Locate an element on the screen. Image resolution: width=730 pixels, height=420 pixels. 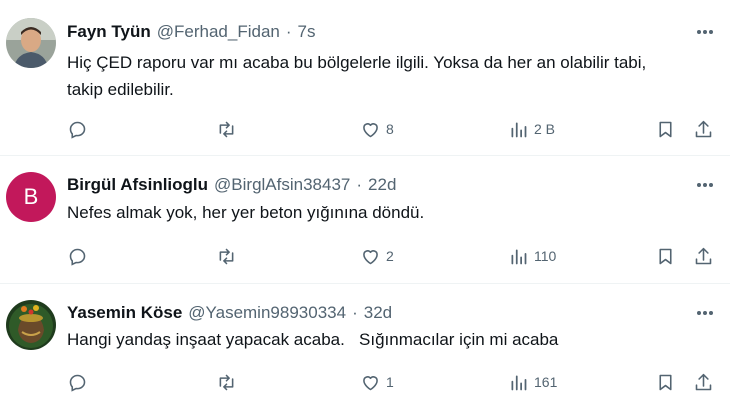
like-button: 2 is located at coordinates (377, 256).